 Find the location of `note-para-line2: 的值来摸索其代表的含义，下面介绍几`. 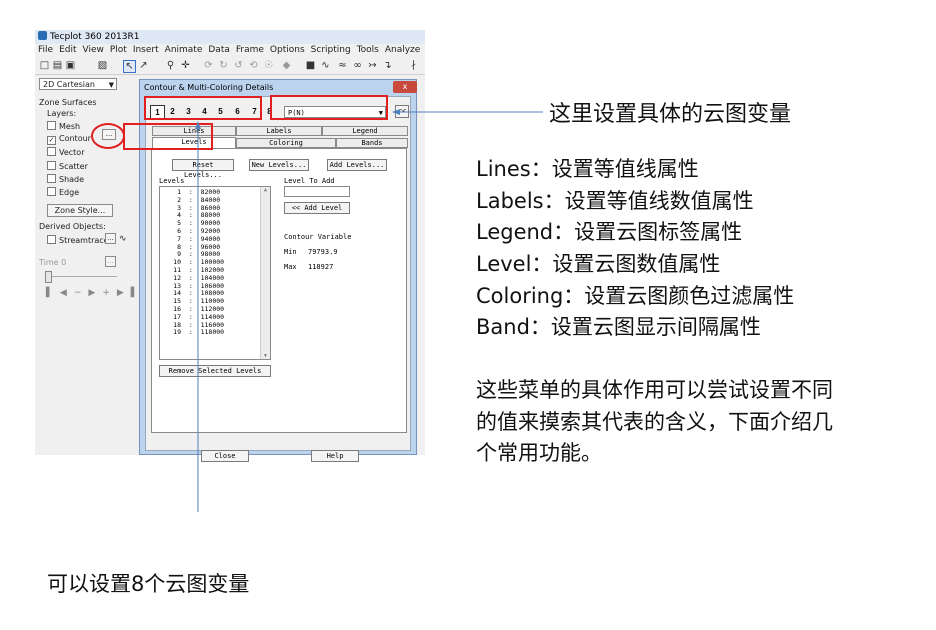

note-para-line2: 的值来摸索其代表的含义，下面介绍几 is located at coordinates (654, 422).